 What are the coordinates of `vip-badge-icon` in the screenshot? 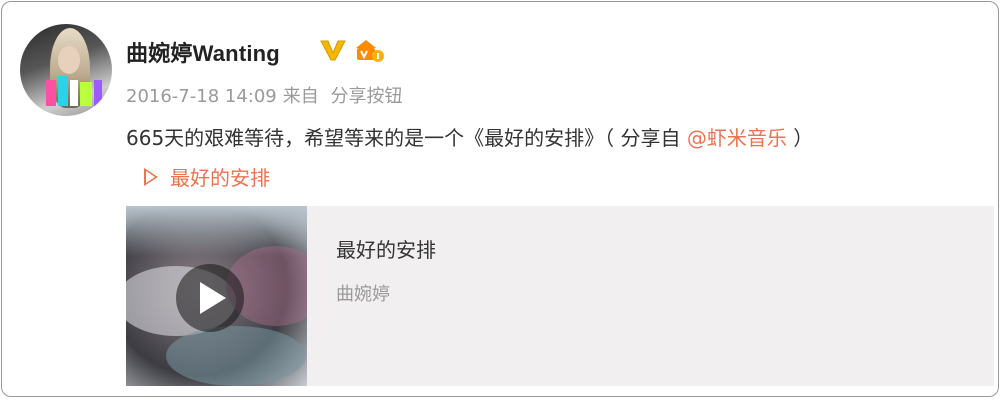 It's located at (368, 51).